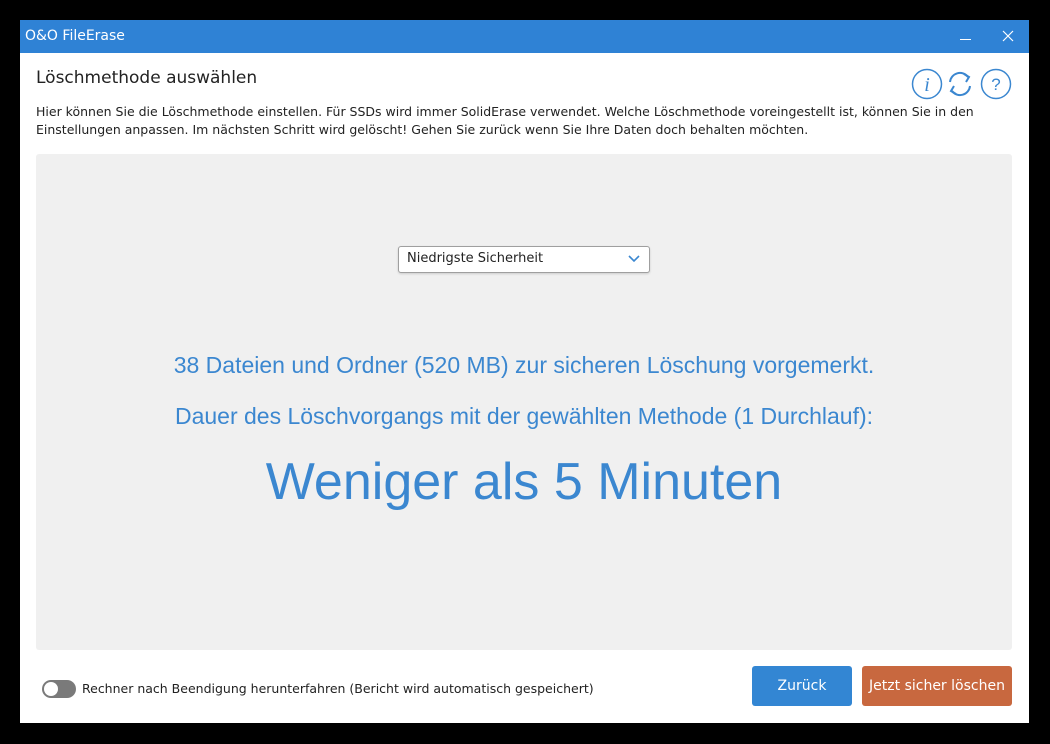 Image resolution: width=1050 pixels, height=744 pixels. I want to click on close-icon, so click(1008, 36).